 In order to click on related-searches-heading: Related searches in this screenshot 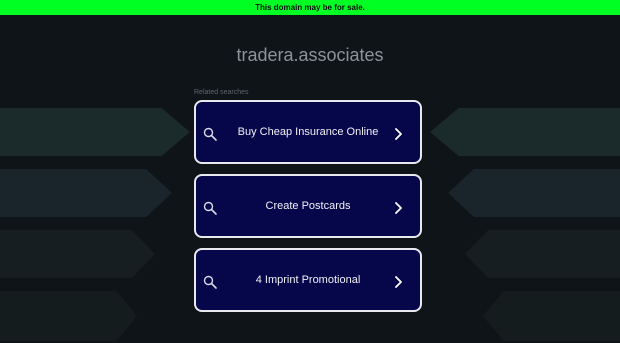, I will do `click(221, 92)`.